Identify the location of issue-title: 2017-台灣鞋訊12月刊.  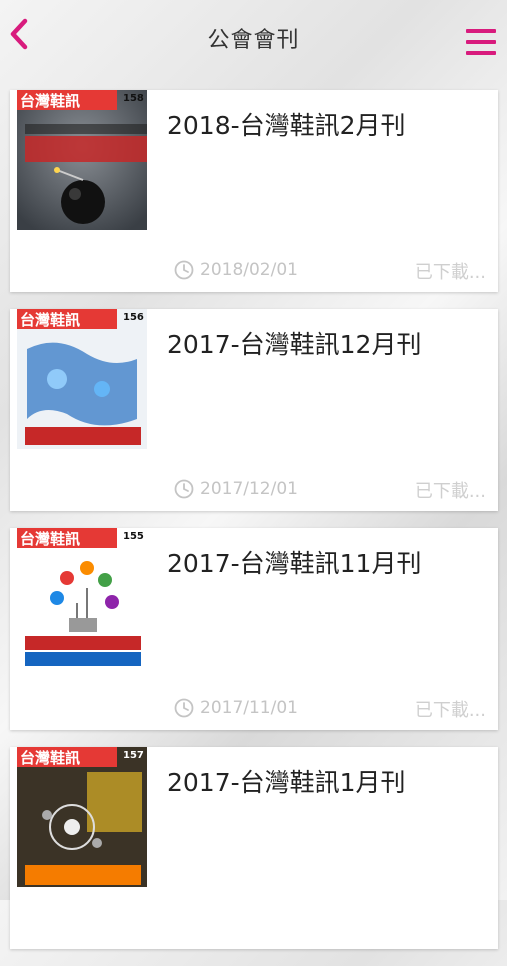
(294, 344).